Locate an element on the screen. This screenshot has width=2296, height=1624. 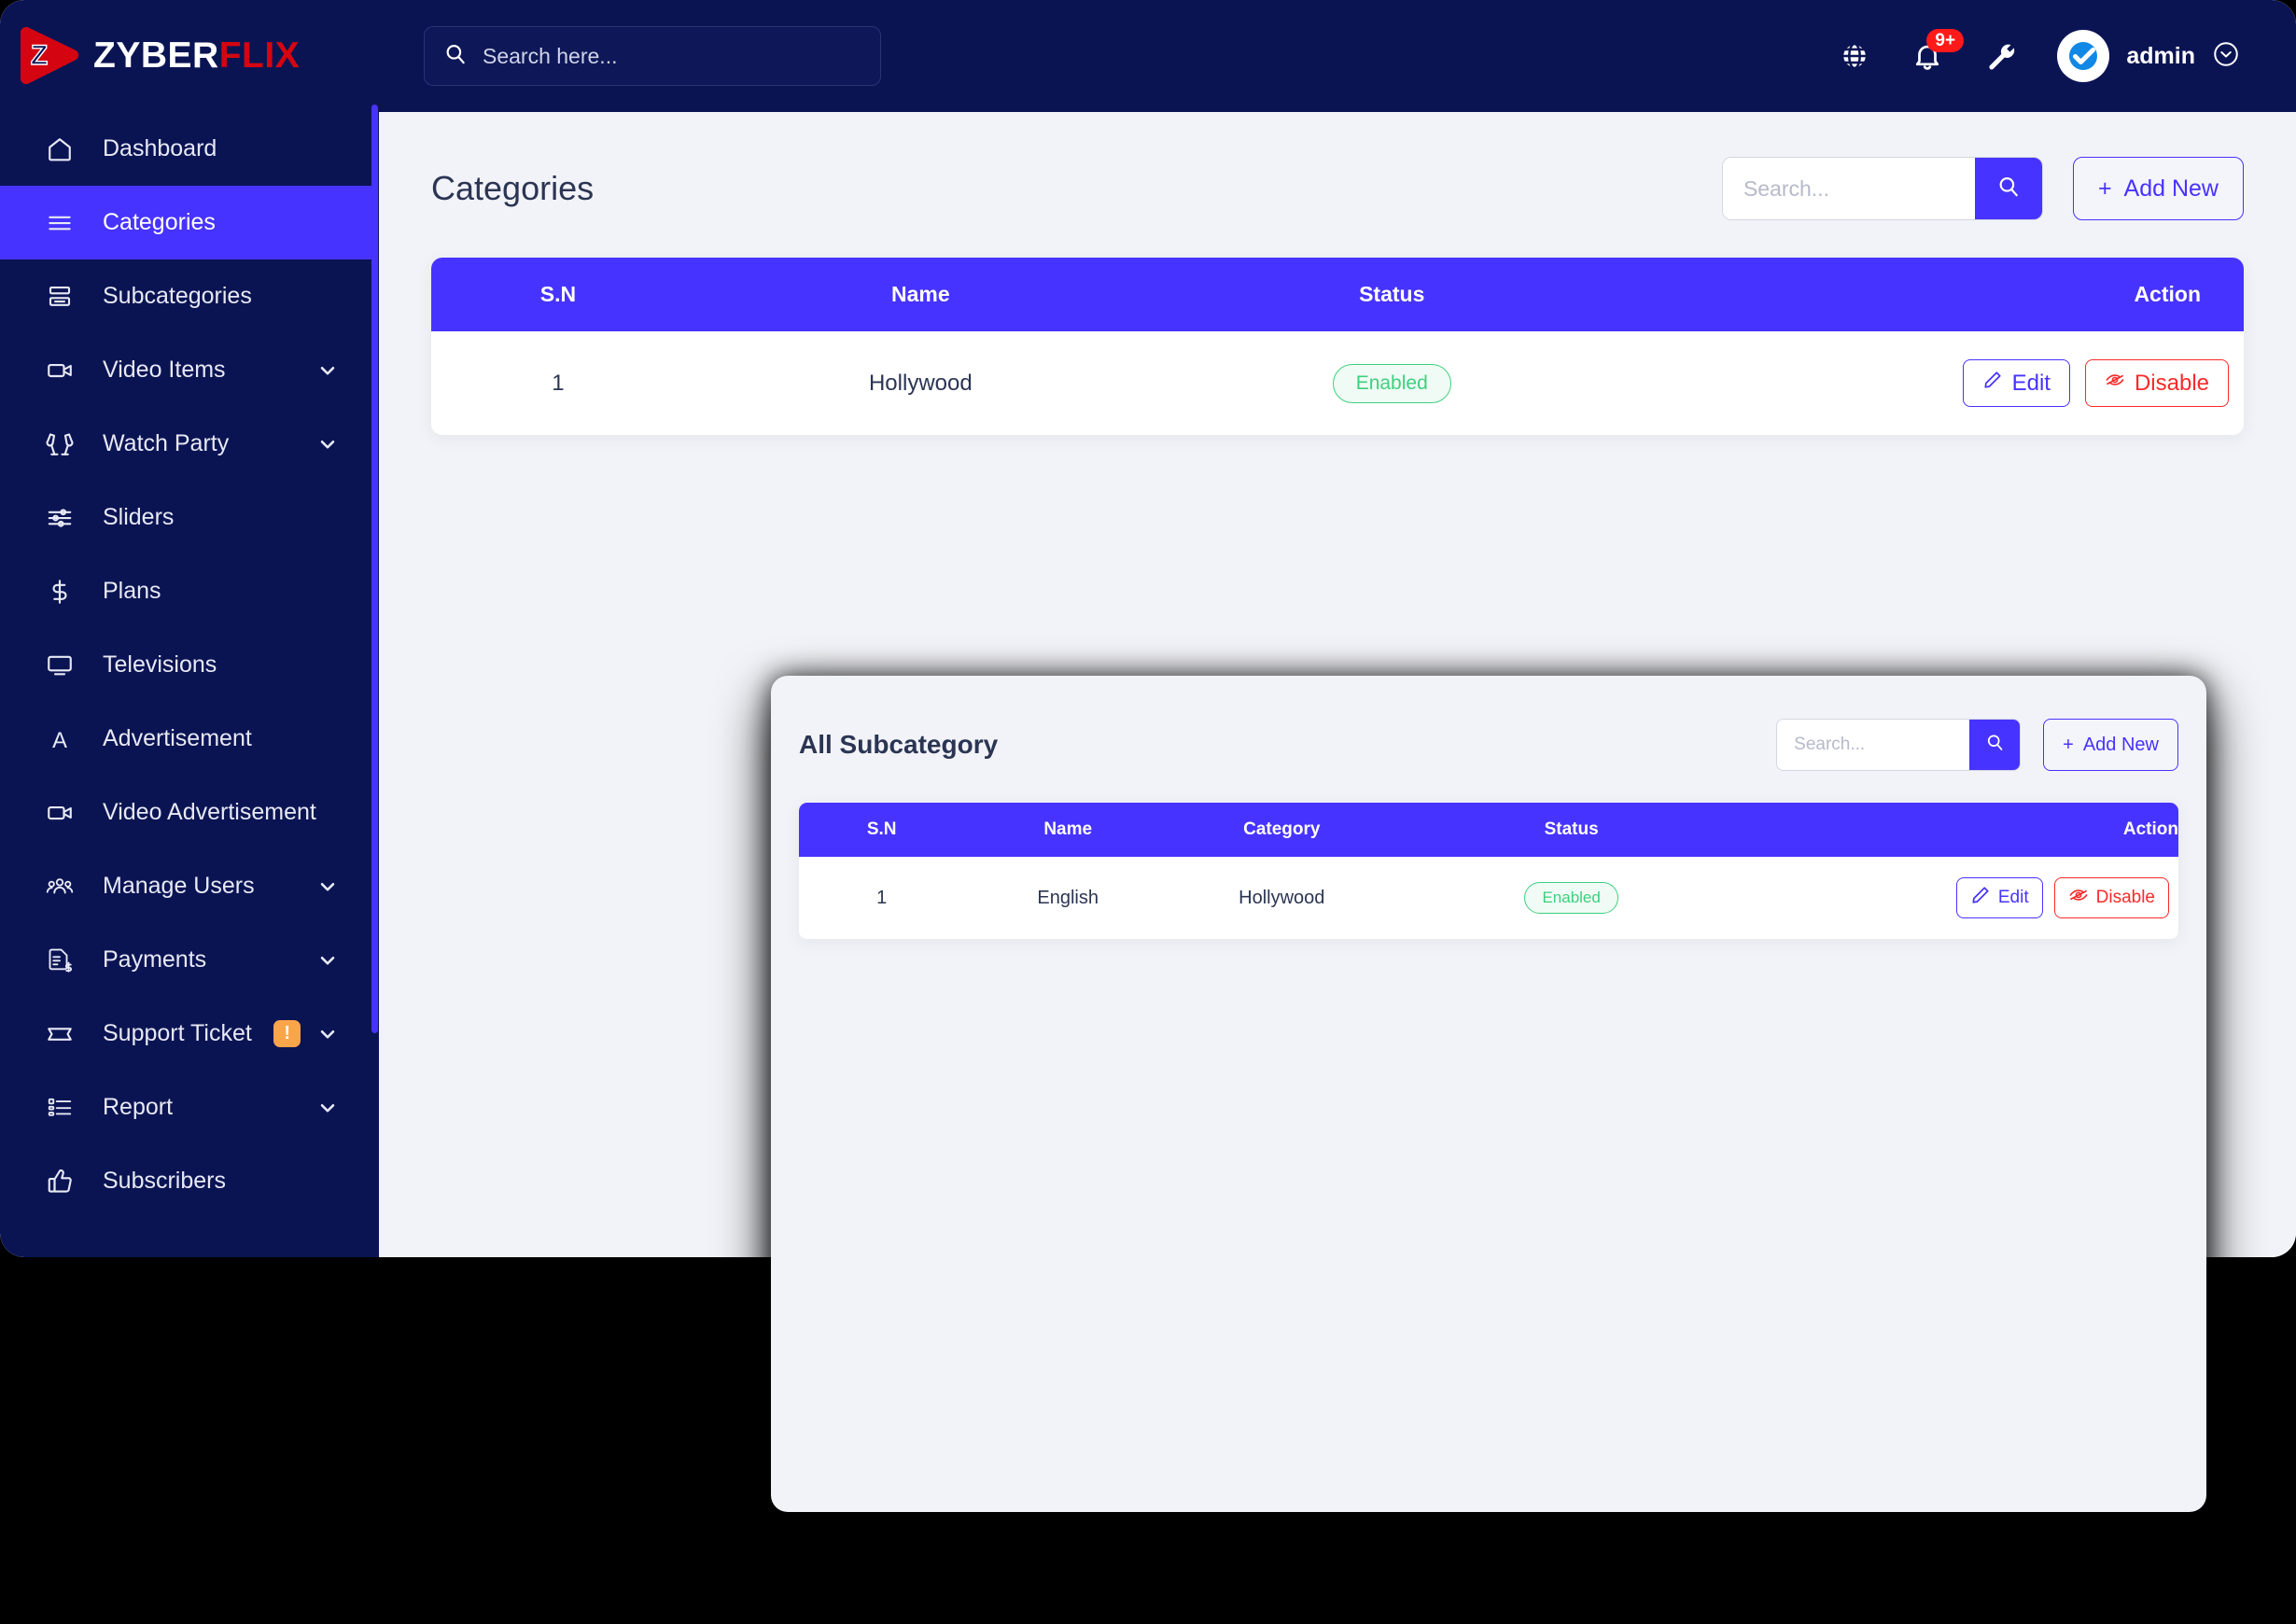
sidebar-item-label: Report is located at coordinates (138, 1107).